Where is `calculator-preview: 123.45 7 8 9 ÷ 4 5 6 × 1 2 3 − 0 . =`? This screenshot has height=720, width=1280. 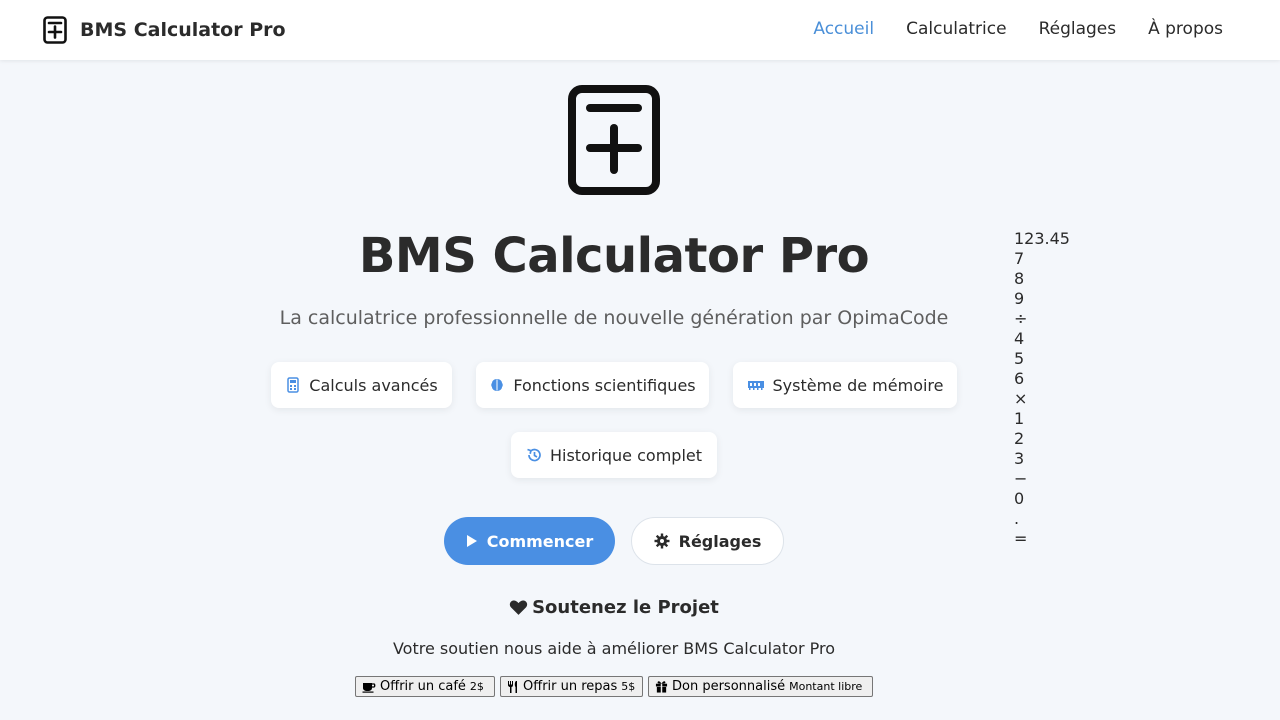 calculator-preview: 123.45 7 8 9 ÷ 4 5 6 × 1 2 3 − 0 . = is located at coordinates (1042, 389).